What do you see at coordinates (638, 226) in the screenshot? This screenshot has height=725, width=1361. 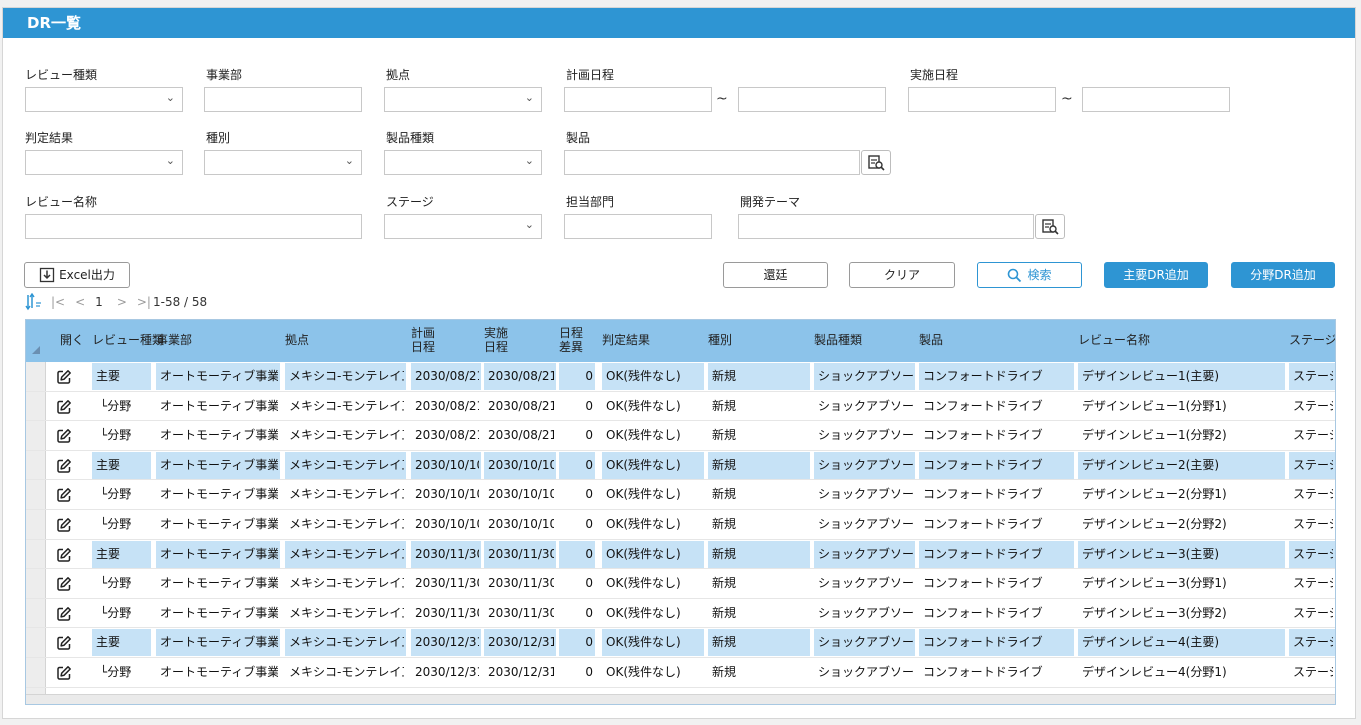 I see `dept-input` at bounding box center [638, 226].